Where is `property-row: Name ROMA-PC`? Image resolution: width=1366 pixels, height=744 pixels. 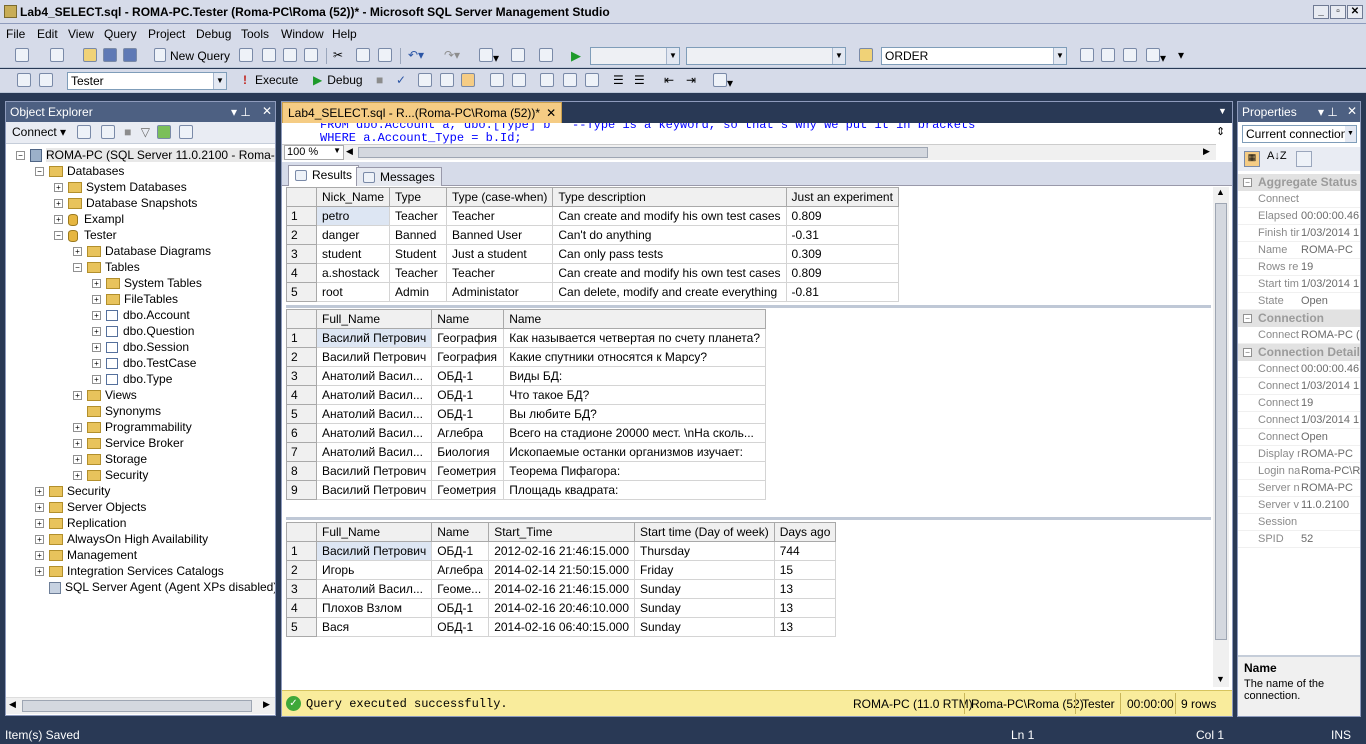 property-row: Name ROMA-PC is located at coordinates (1299, 250).